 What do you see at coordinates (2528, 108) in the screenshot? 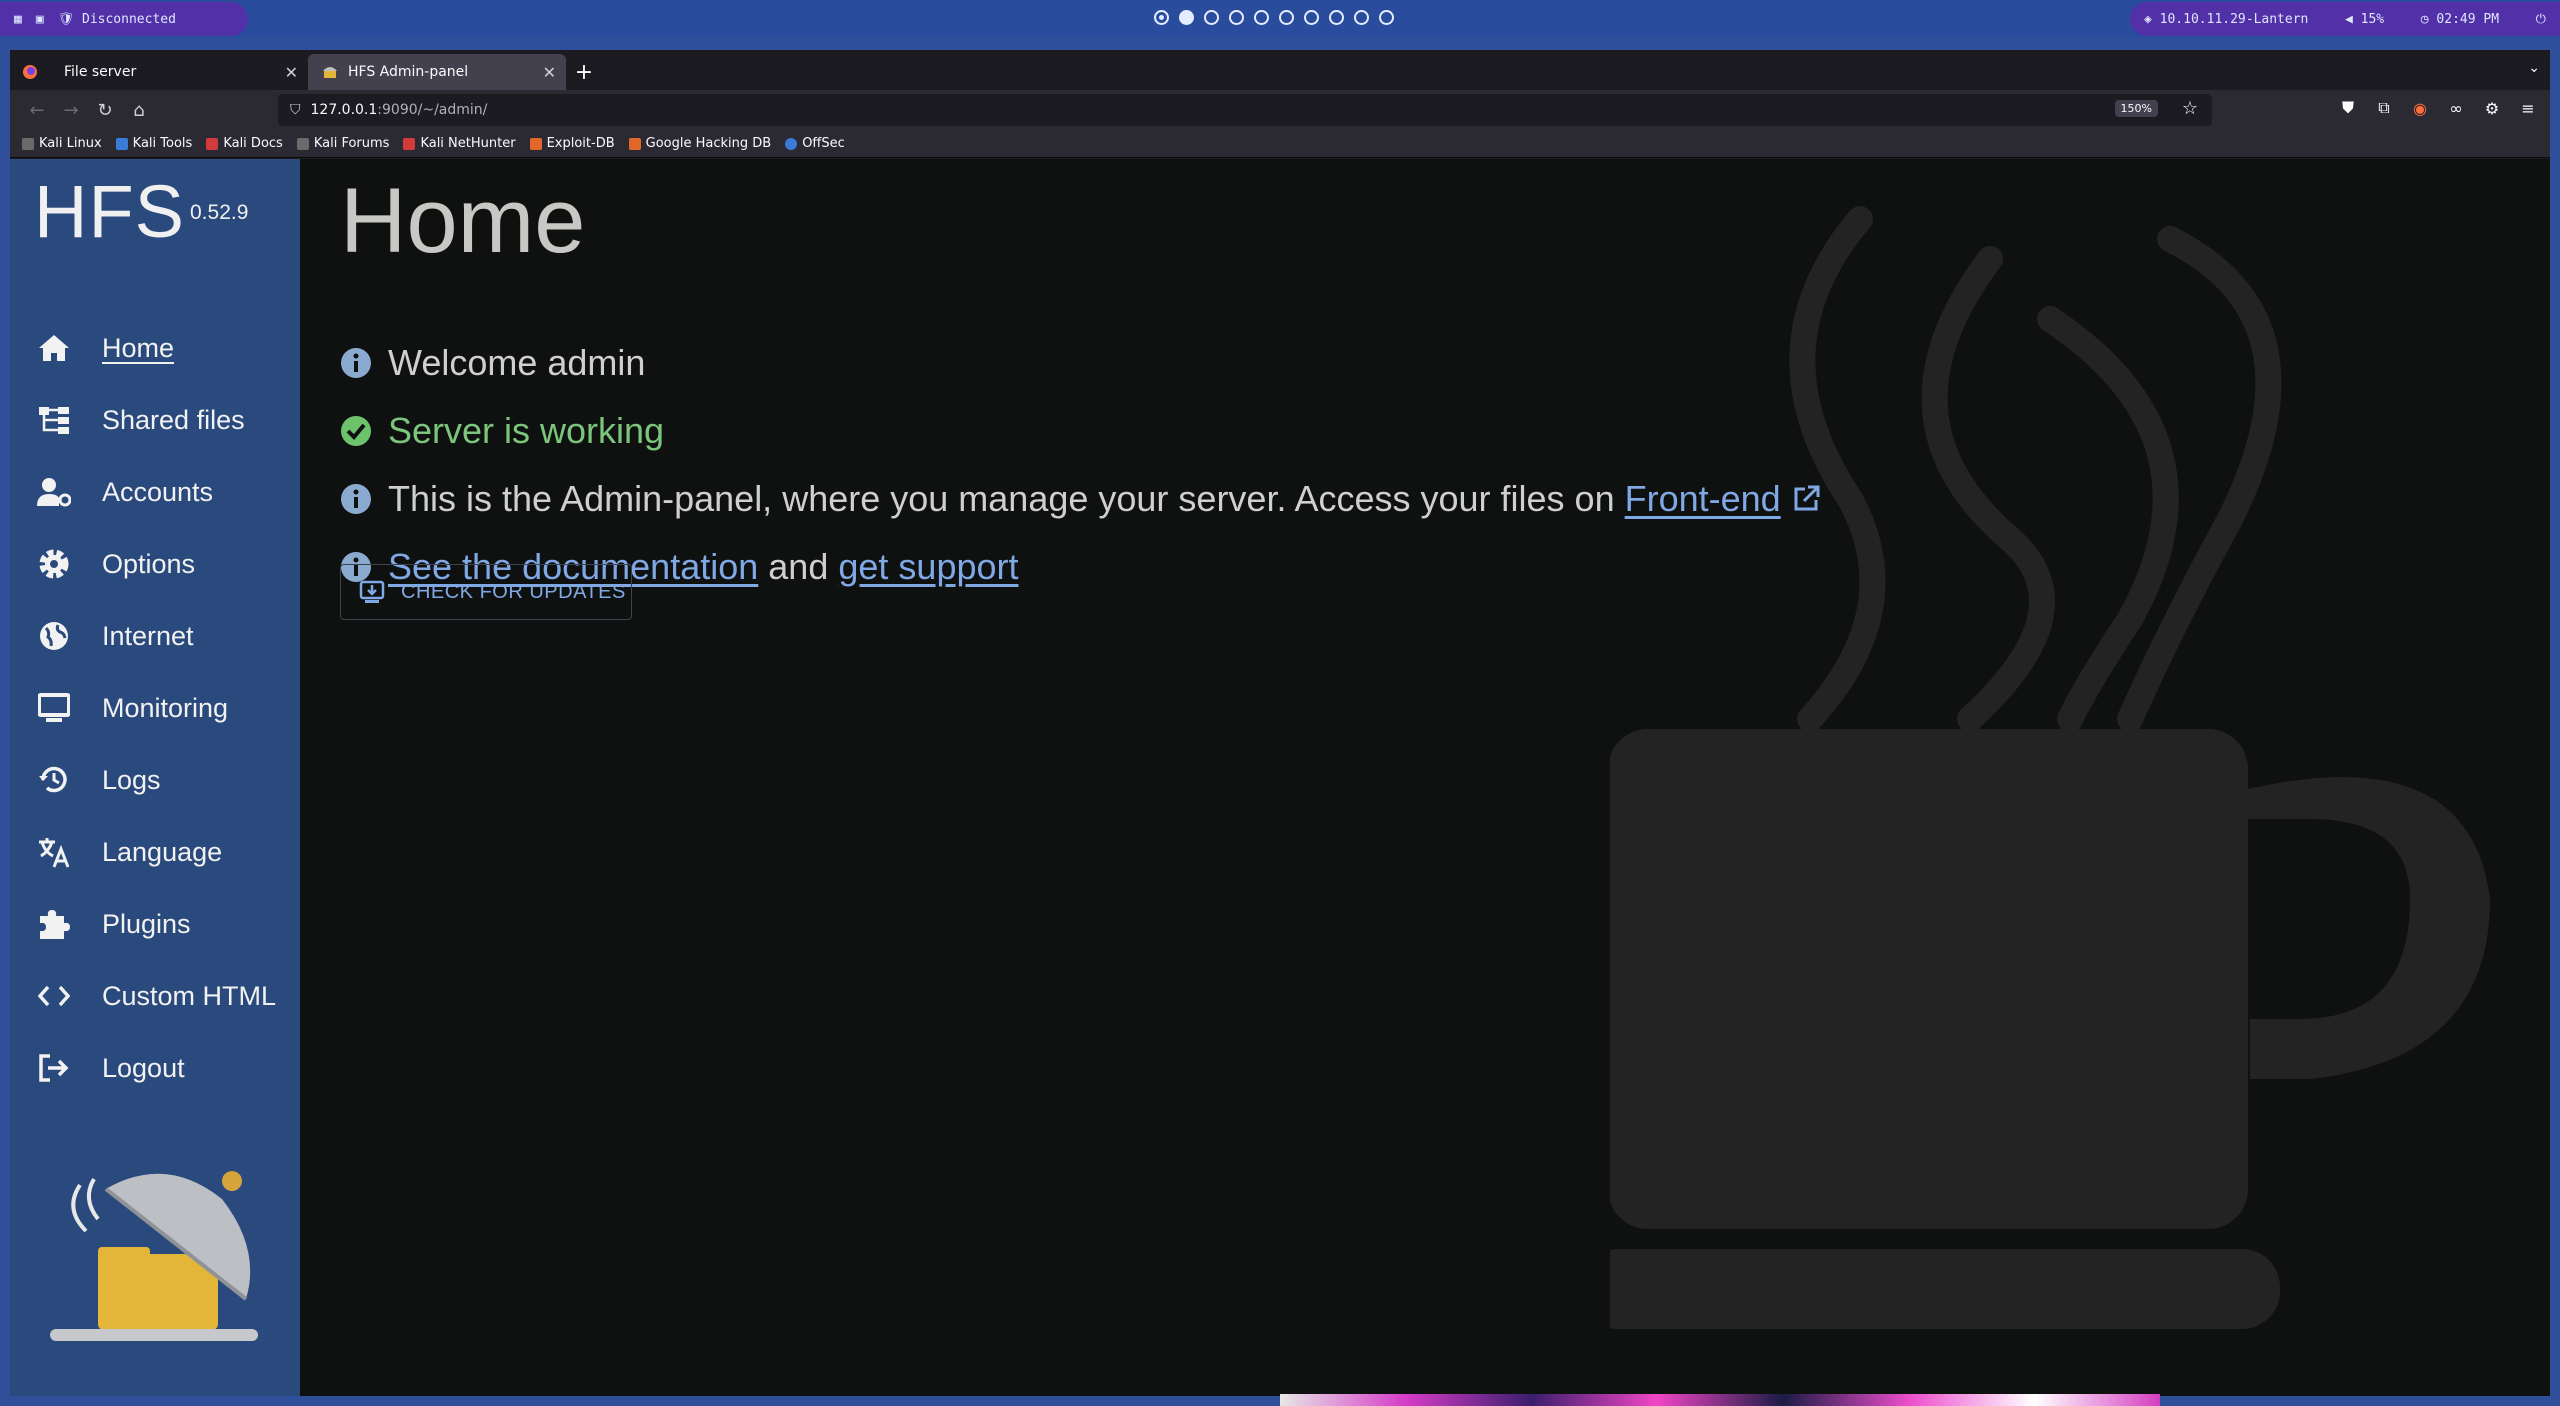
I see `app-menu-icon: ≡` at bounding box center [2528, 108].